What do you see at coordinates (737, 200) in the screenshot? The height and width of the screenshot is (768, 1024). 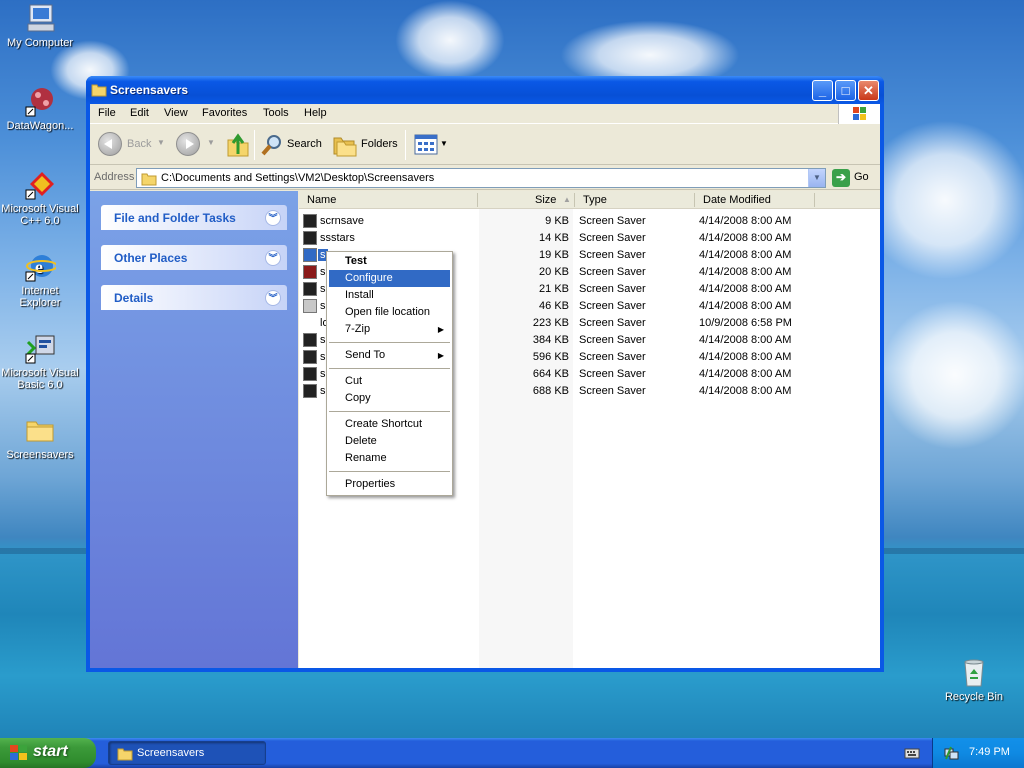 I see `column-header-date: Date Modified` at bounding box center [737, 200].